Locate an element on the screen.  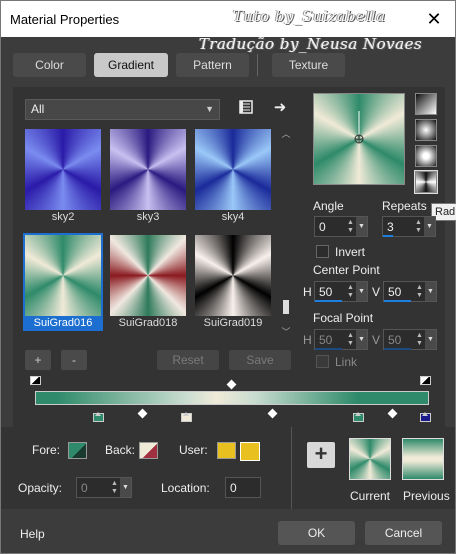
swatch-sky3: sky3 is located at coordinates (148, 176).